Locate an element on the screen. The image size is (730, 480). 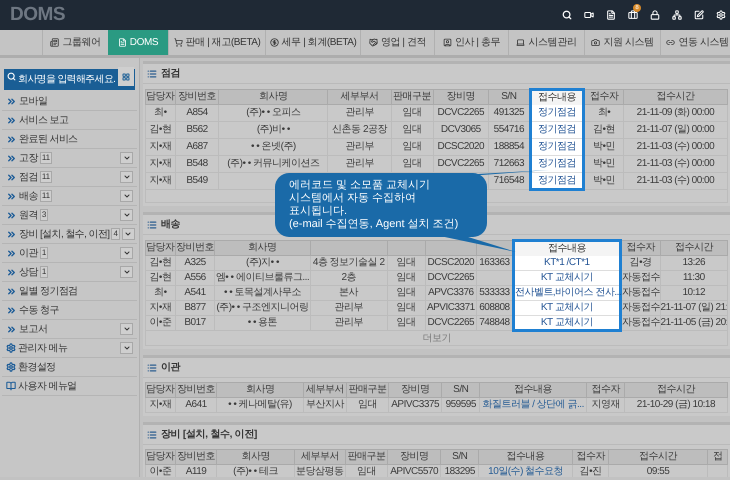
sidebar-item: 서비스 보고 is located at coordinates (69, 120).